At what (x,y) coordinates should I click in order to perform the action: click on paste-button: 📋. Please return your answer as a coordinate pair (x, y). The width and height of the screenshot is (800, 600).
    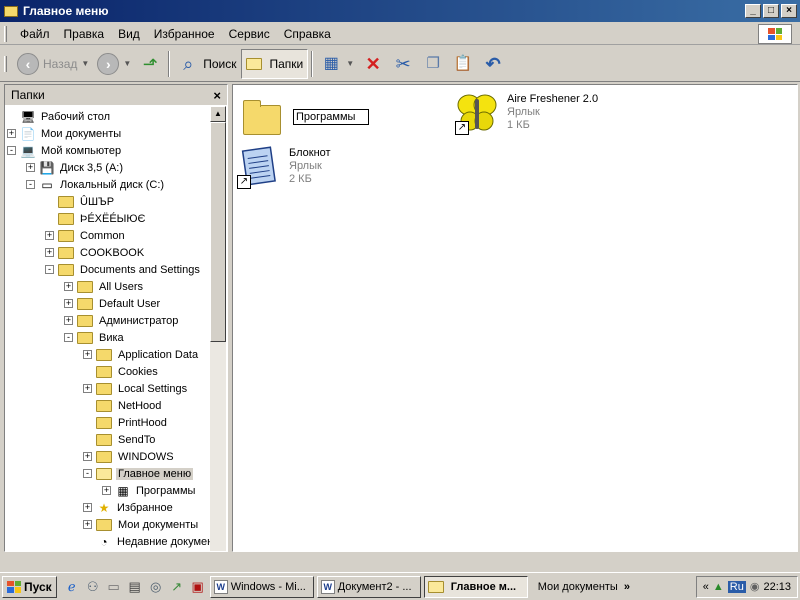
    Looking at the image, I should click on (463, 64).